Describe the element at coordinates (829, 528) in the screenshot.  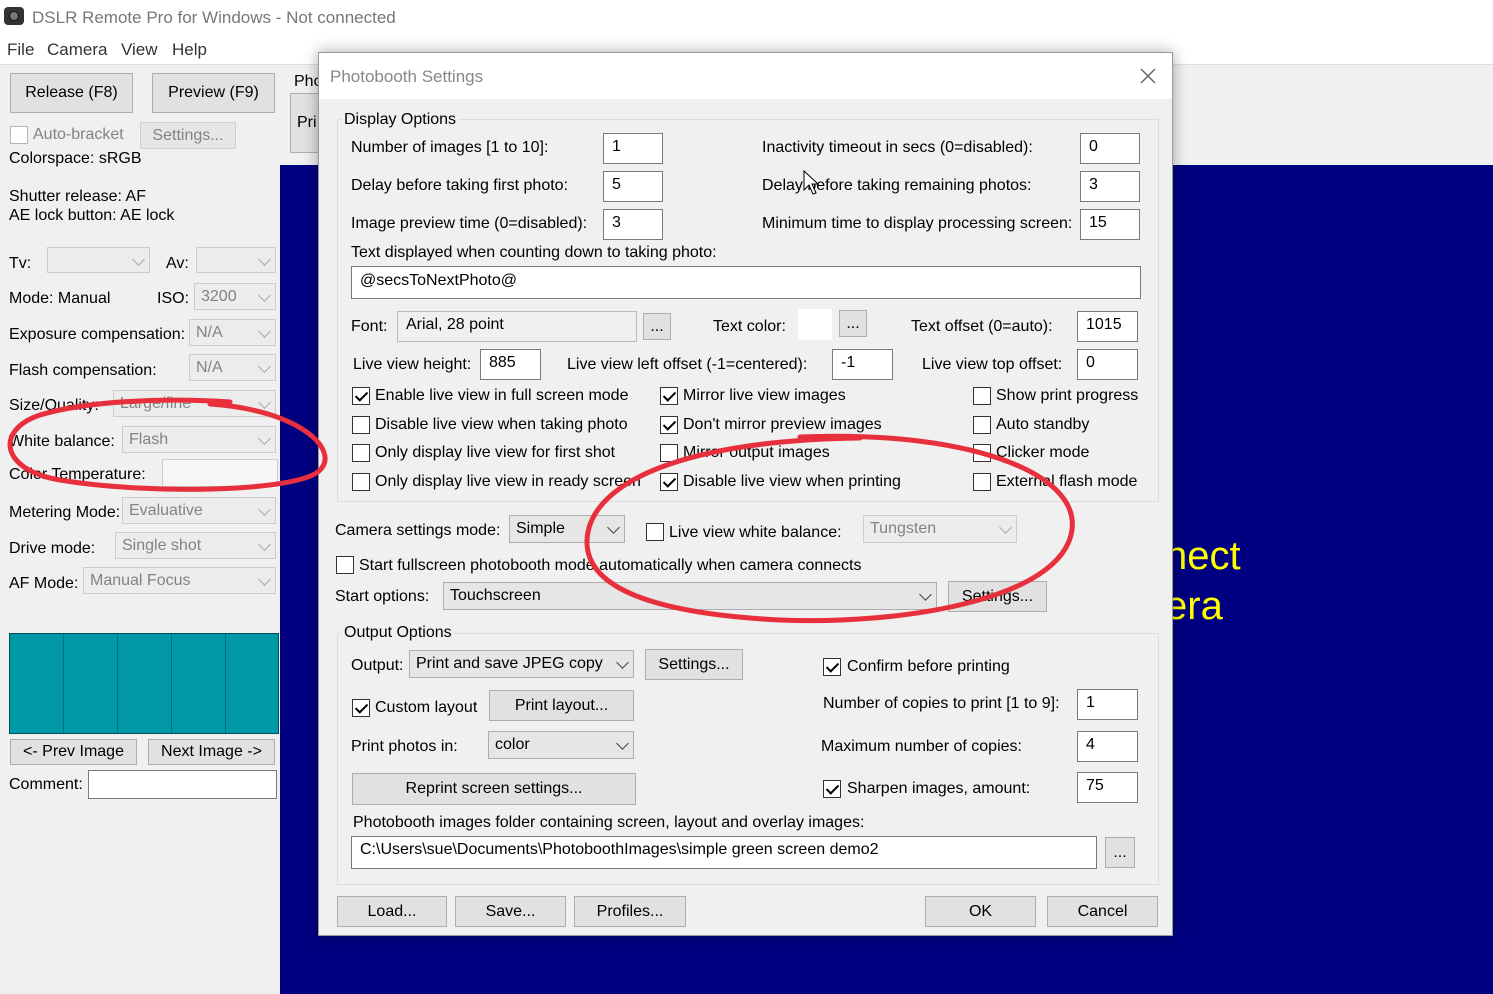
I see `annotation-circle-live-view-wb` at that location.